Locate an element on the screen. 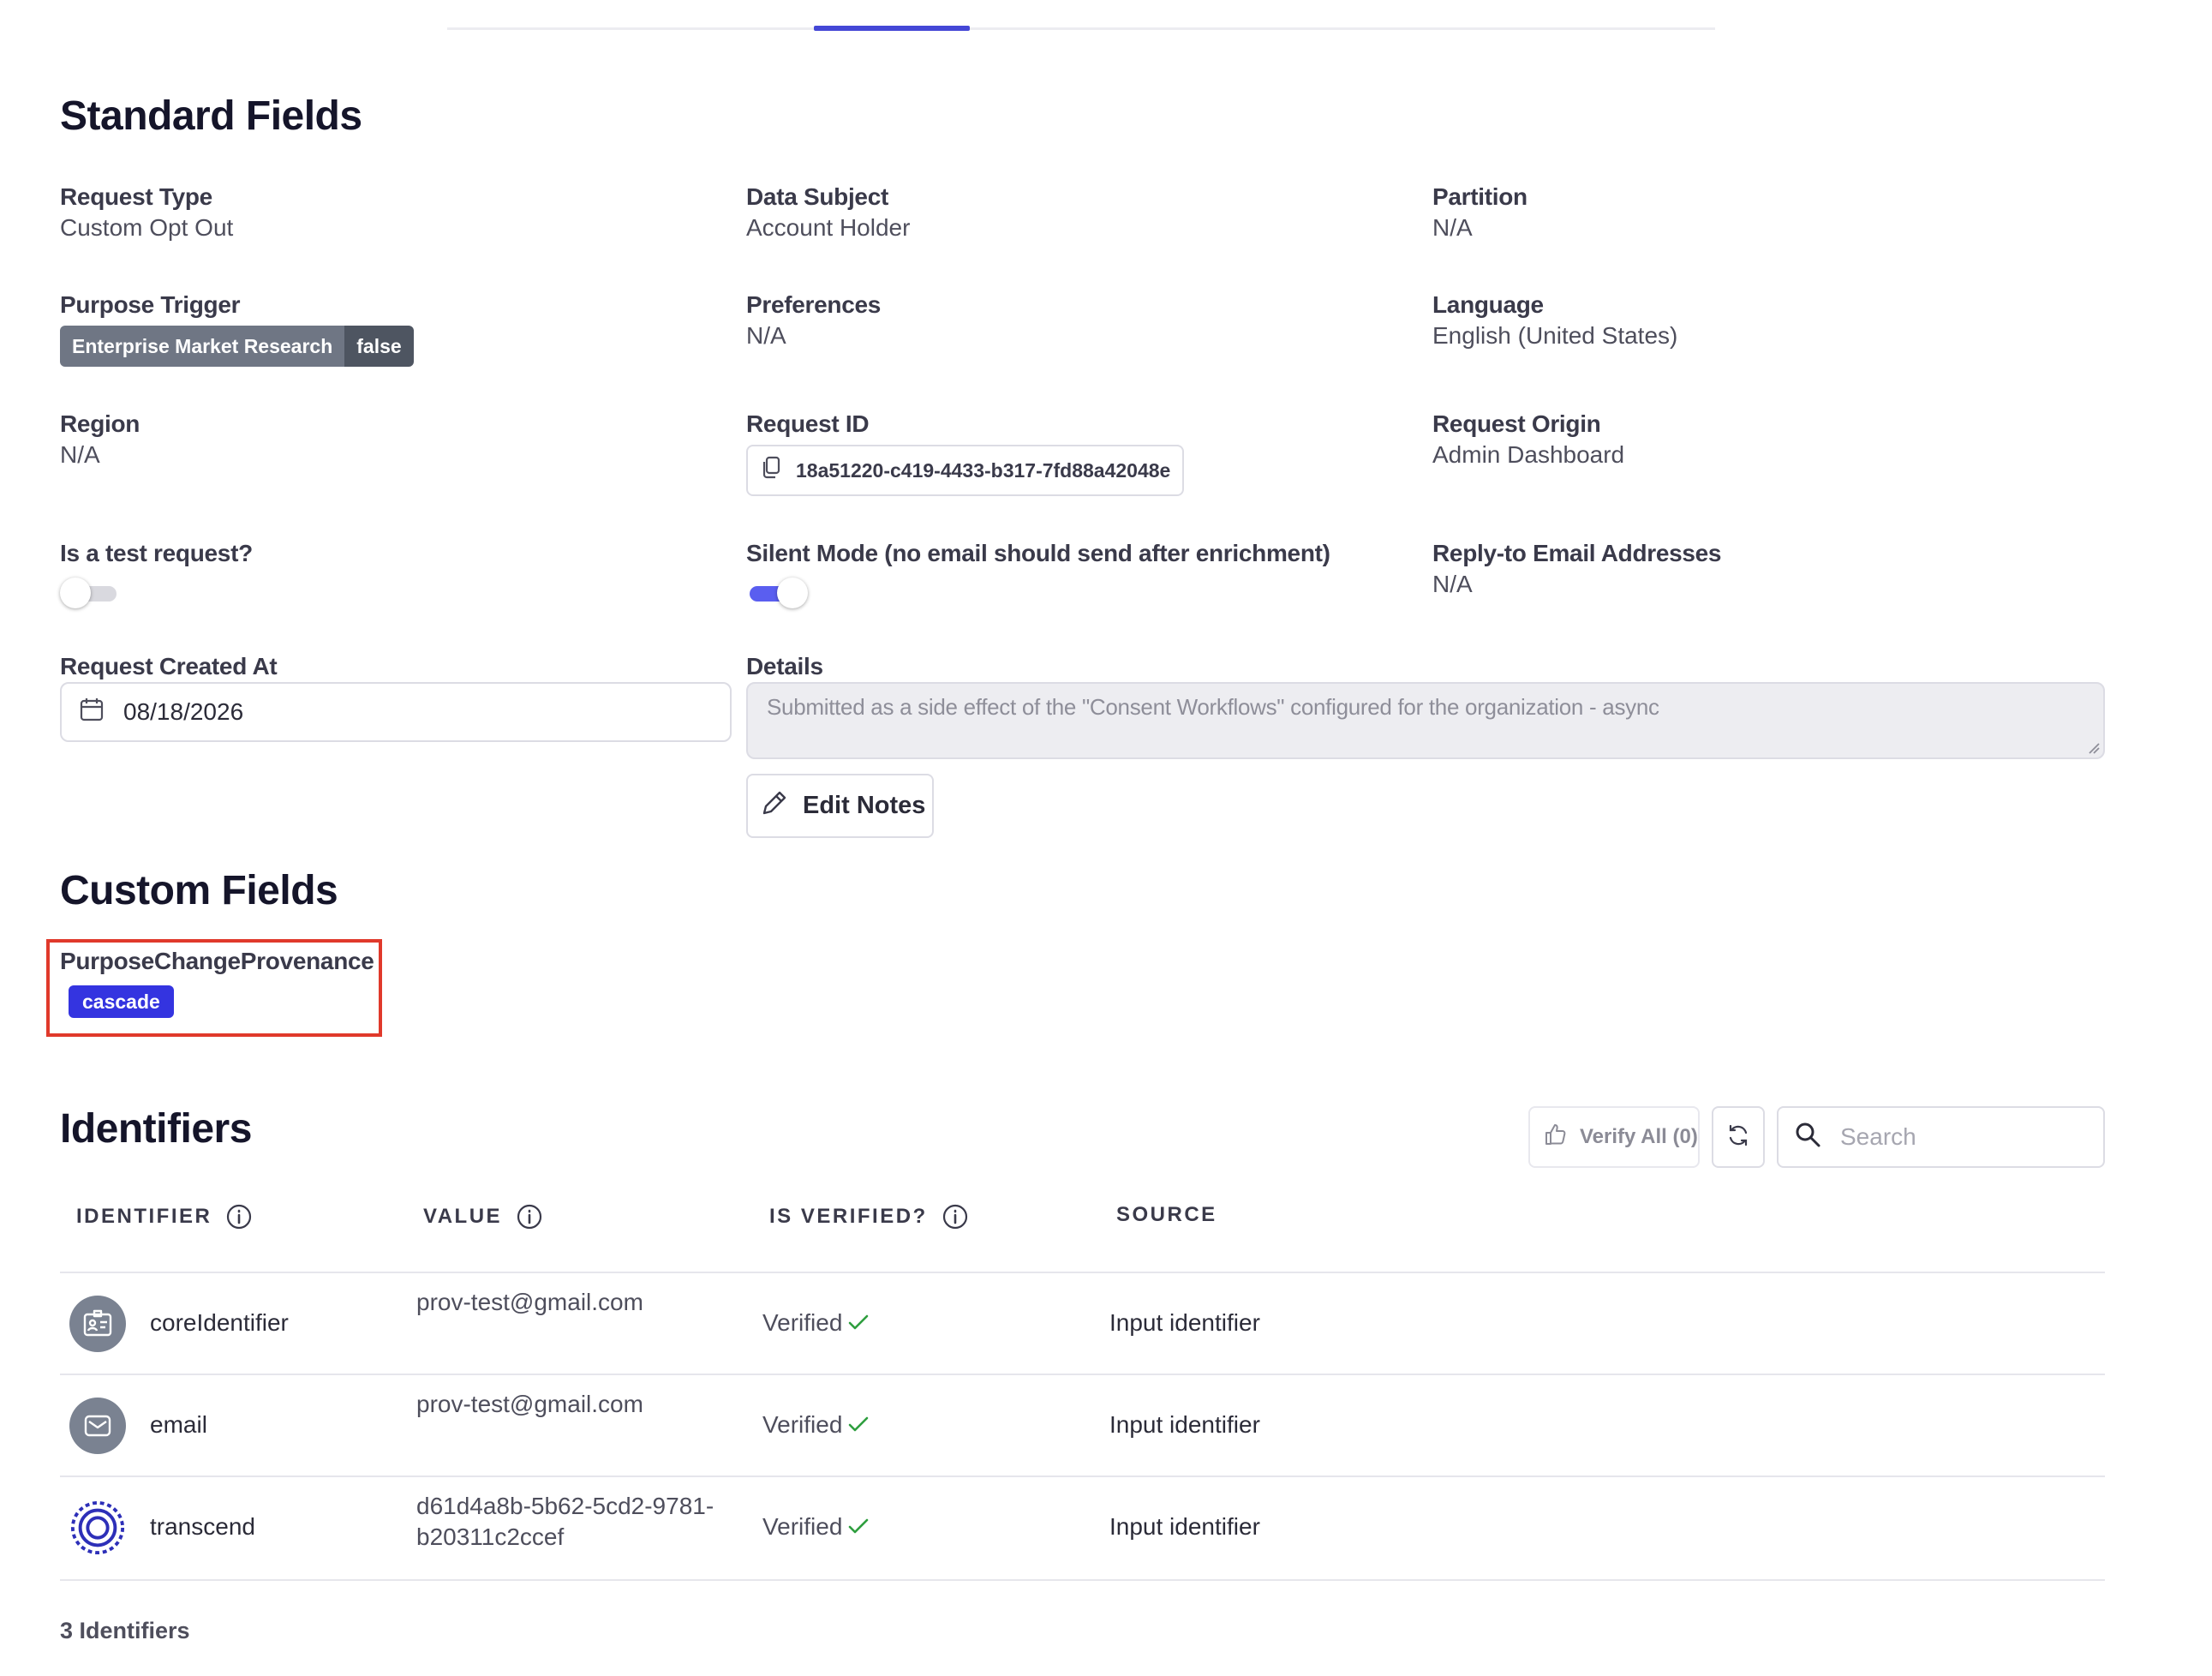 This screenshot has height=1676, width=2212. tab-bar is located at coordinates (1081, 28).